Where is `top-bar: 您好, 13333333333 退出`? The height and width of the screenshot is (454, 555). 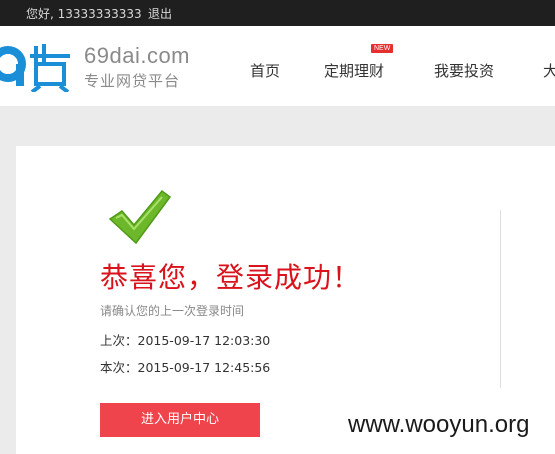 top-bar: 您好, 13333333333 退出 is located at coordinates (277, 13).